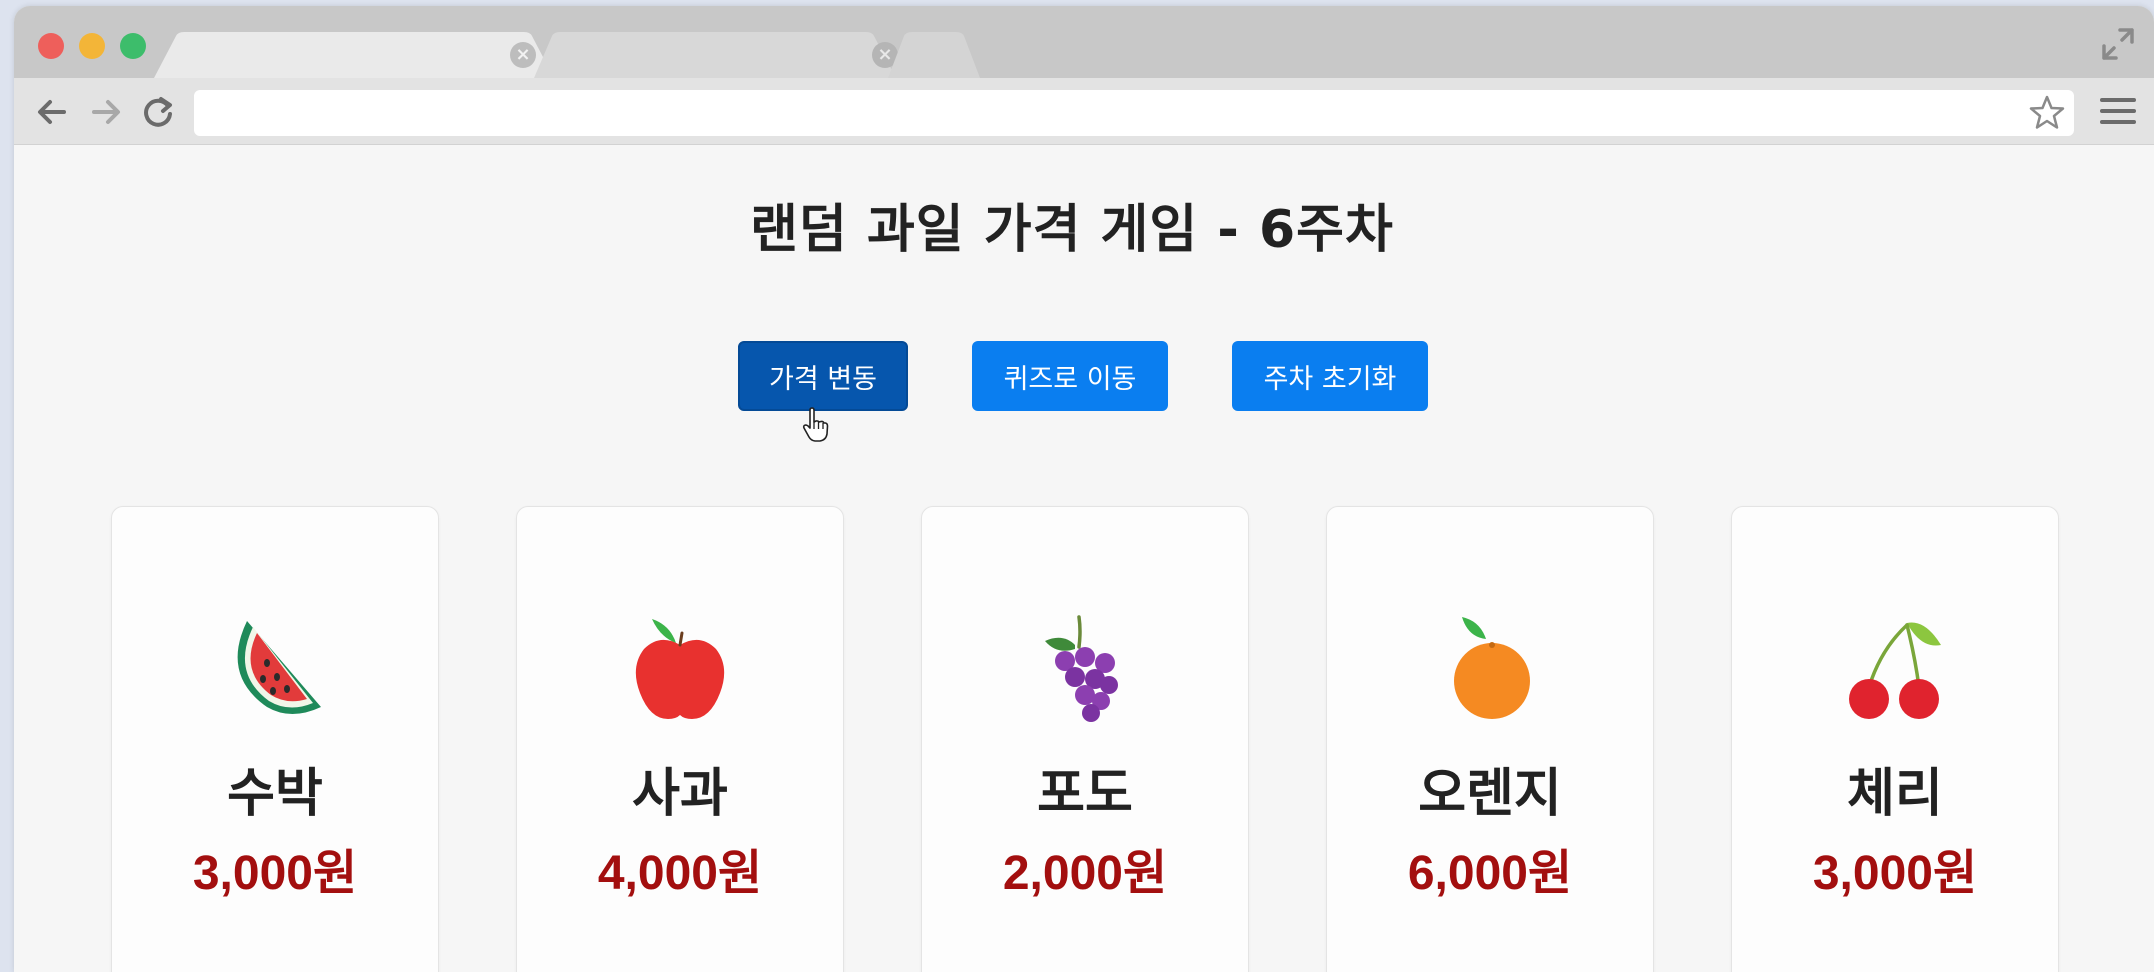  What do you see at coordinates (1490, 739) in the screenshot?
I see `fruit-card: 오렌지 6,000원` at bounding box center [1490, 739].